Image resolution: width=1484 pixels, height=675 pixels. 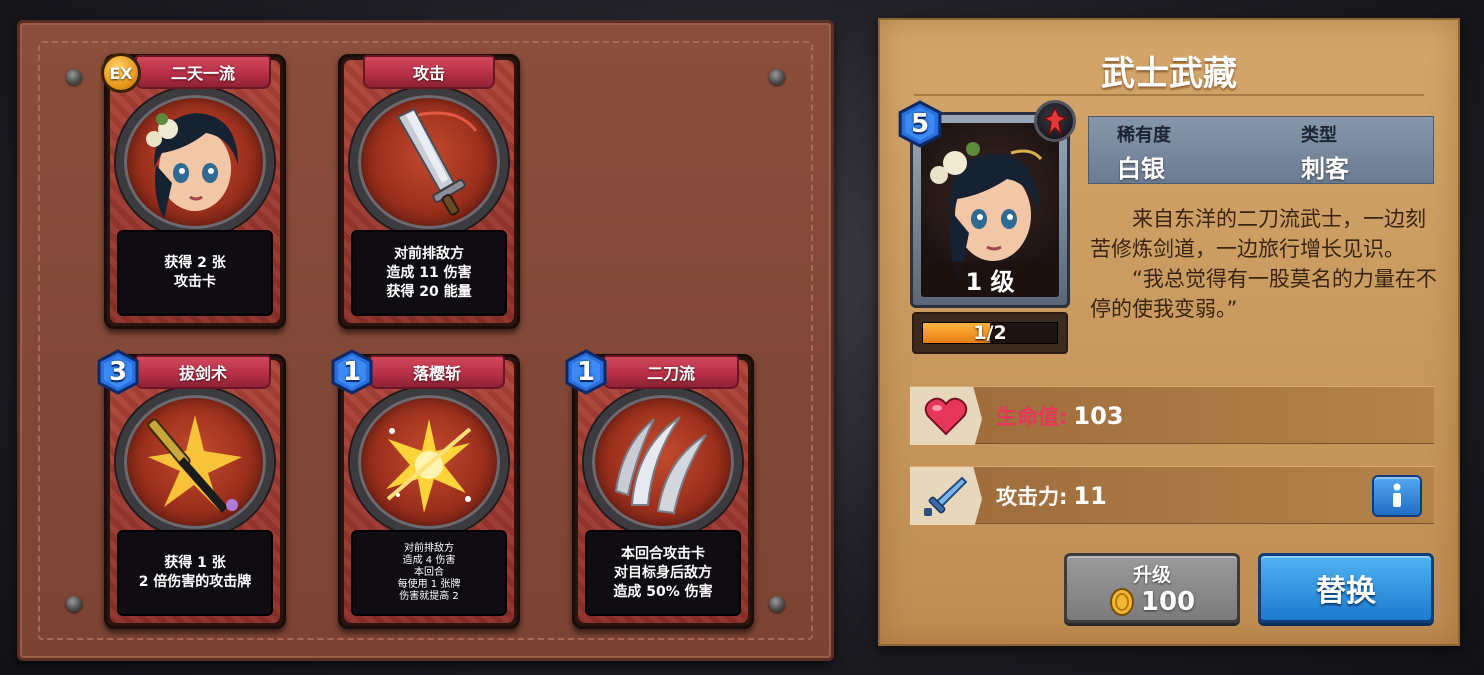 What do you see at coordinates (195, 462) in the screenshot?
I see `katana-icon` at bounding box center [195, 462].